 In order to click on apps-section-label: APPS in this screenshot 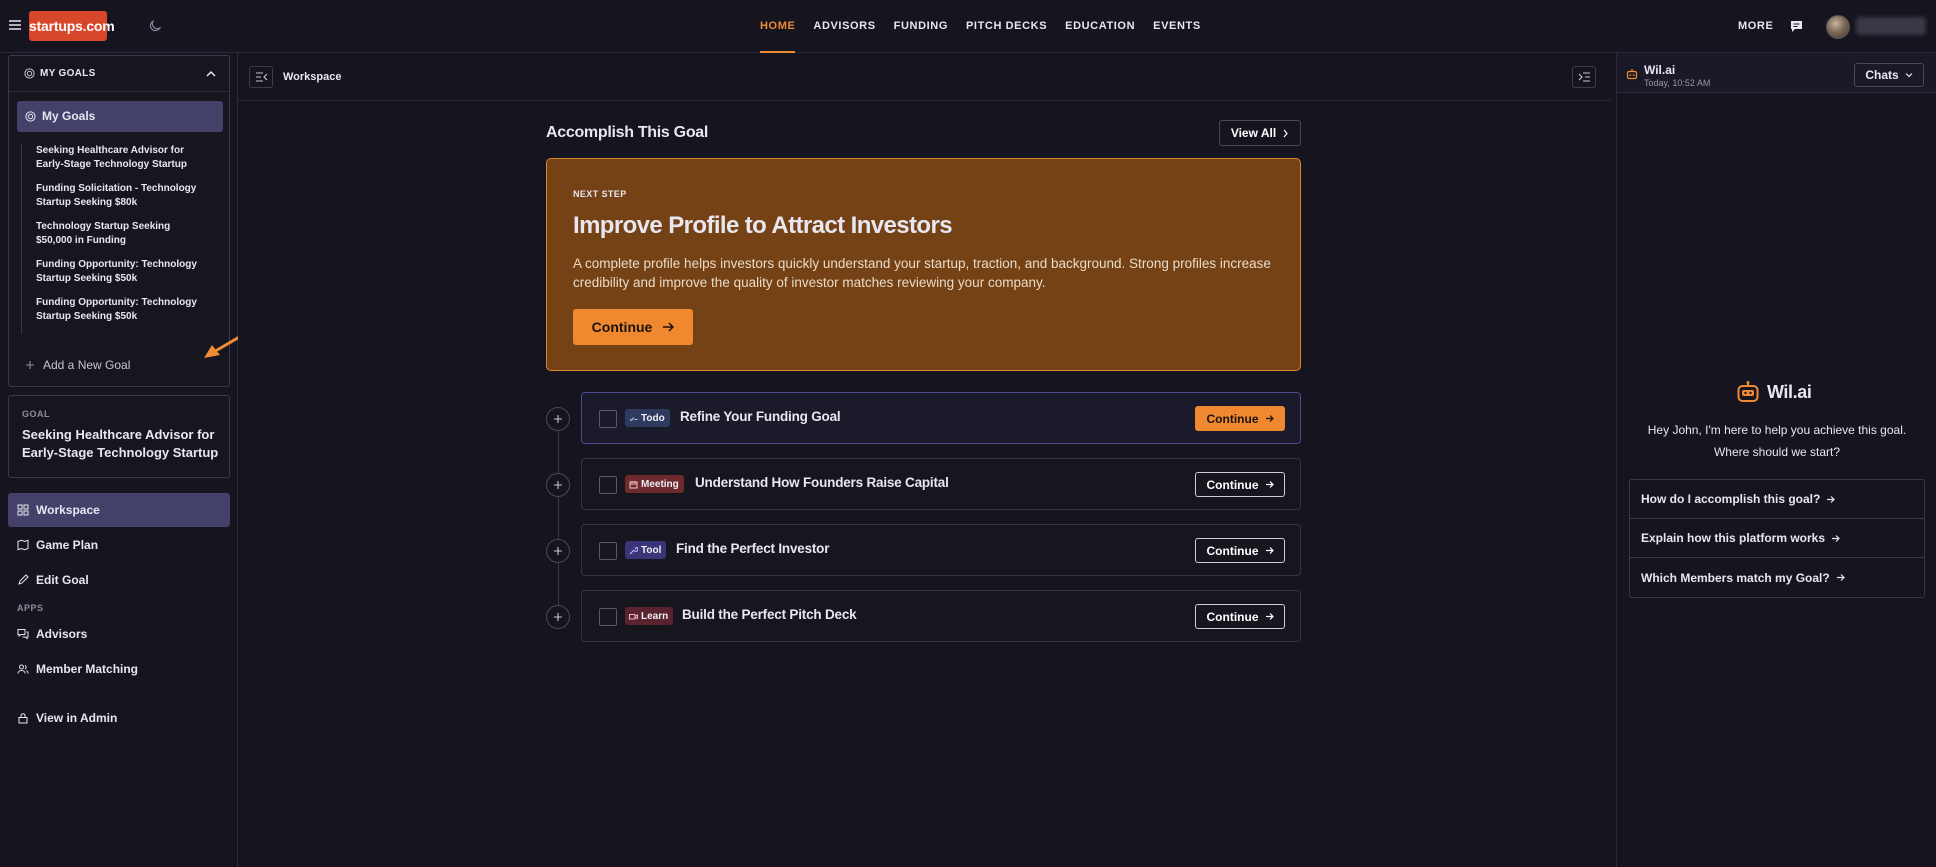, I will do `click(30, 608)`.